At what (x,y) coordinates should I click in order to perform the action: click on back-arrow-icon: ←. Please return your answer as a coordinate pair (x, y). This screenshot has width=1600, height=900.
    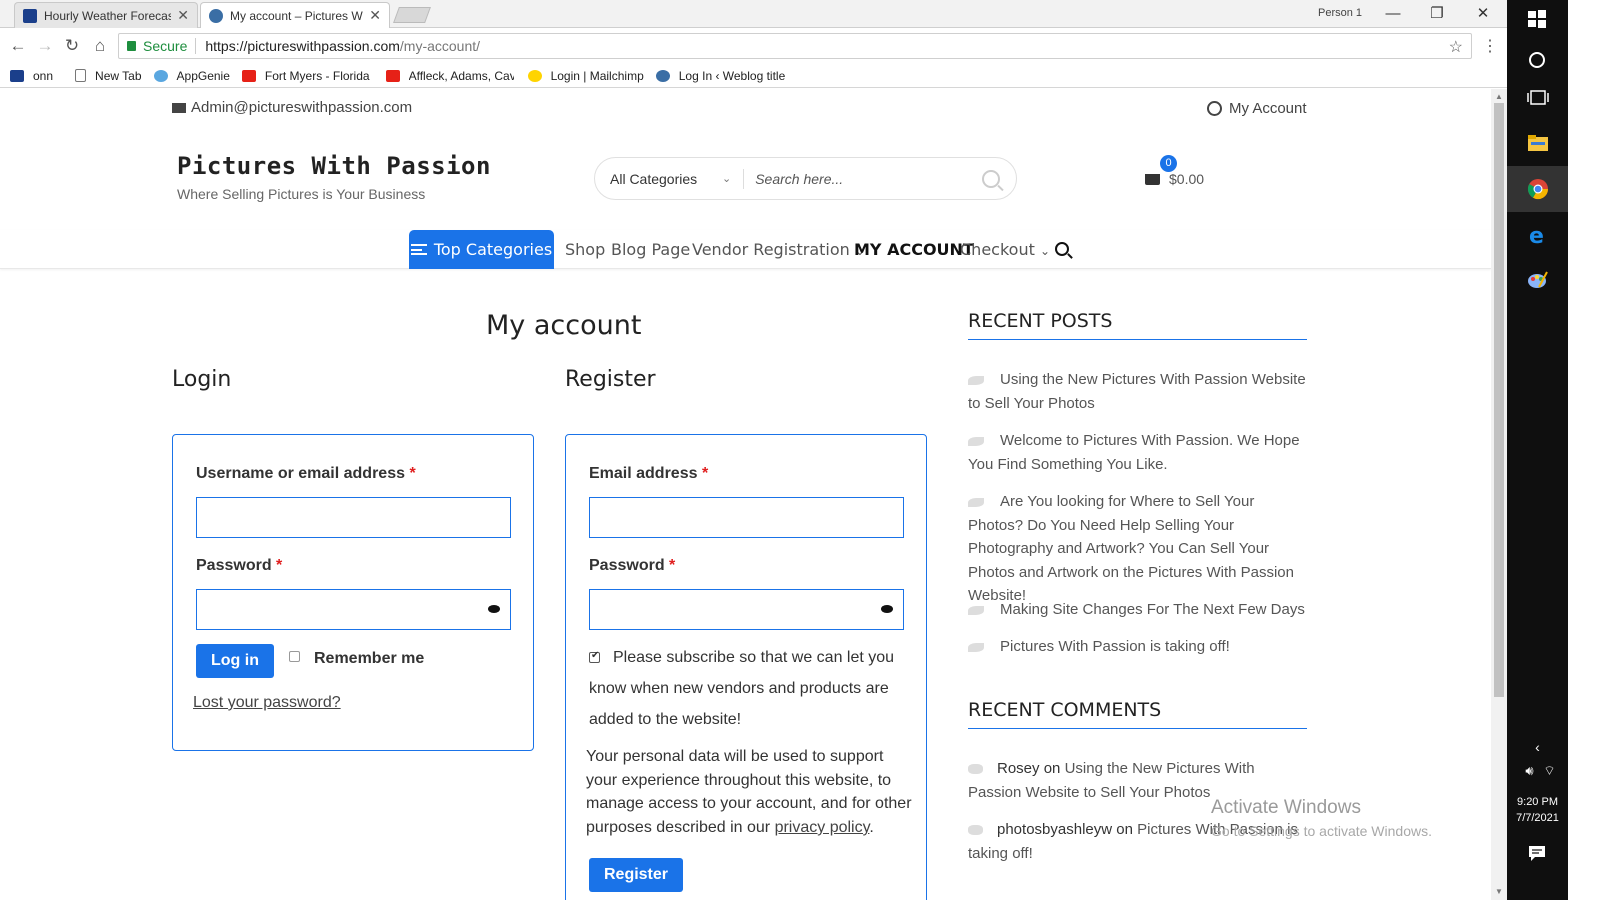
    Looking at the image, I should click on (18, 46).